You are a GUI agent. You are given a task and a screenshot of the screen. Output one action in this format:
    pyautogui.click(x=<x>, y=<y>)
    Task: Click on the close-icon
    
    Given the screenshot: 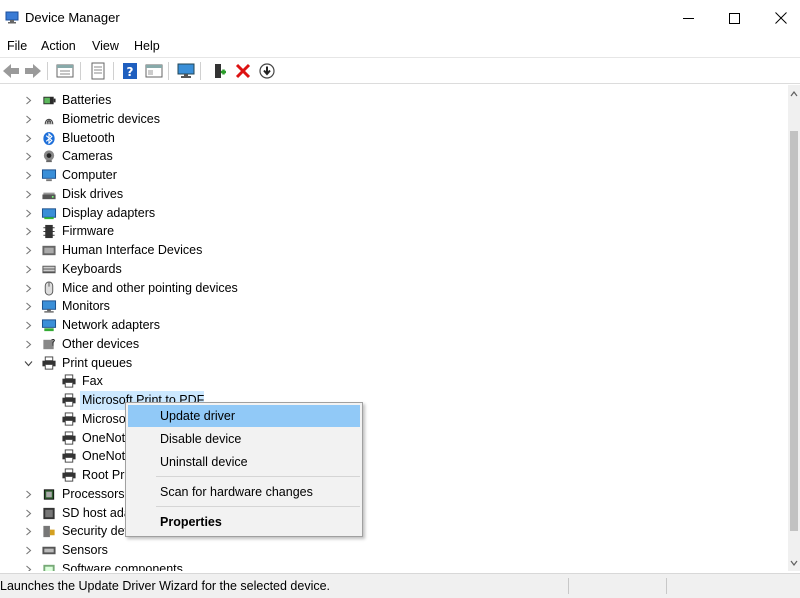 What is the action you would take?
    pyautogui.click(x=781, y=18)
    